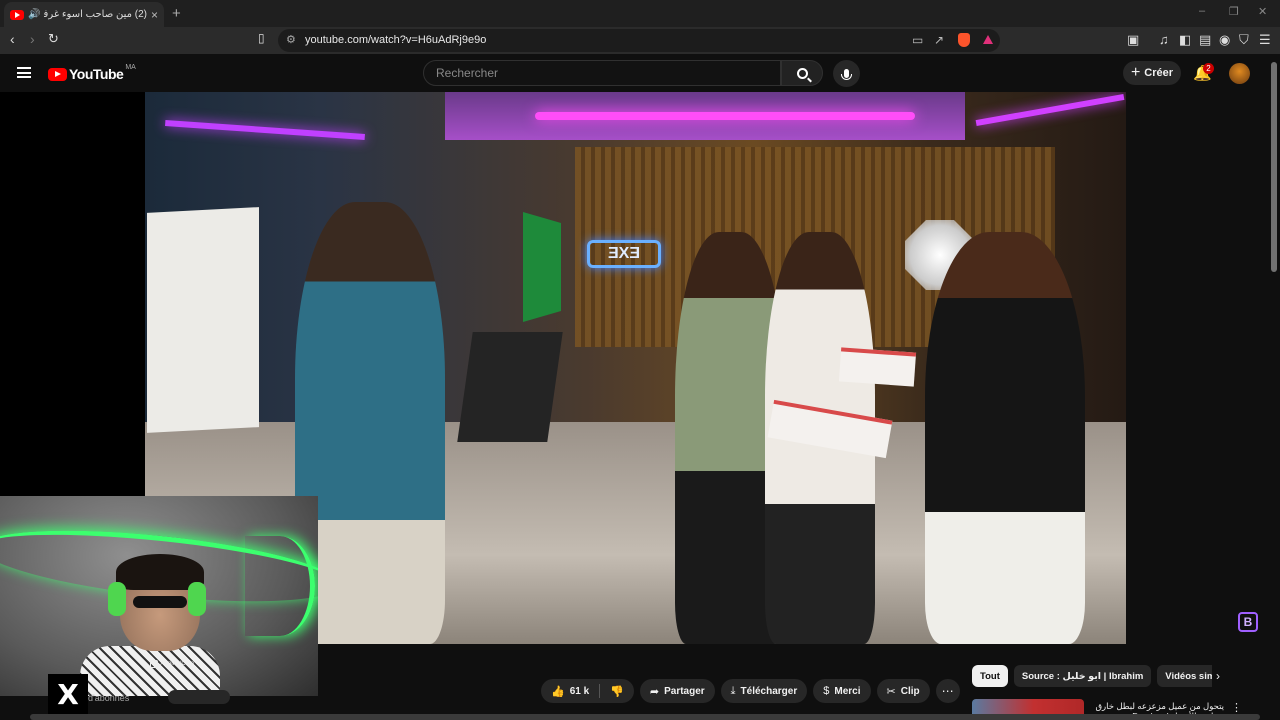 This screenshot has height=720, width=1280. What do you see at coordinates (990, 676) in the screenshot?
I see `chip-all: Tout` at bounding box center [990, 676].